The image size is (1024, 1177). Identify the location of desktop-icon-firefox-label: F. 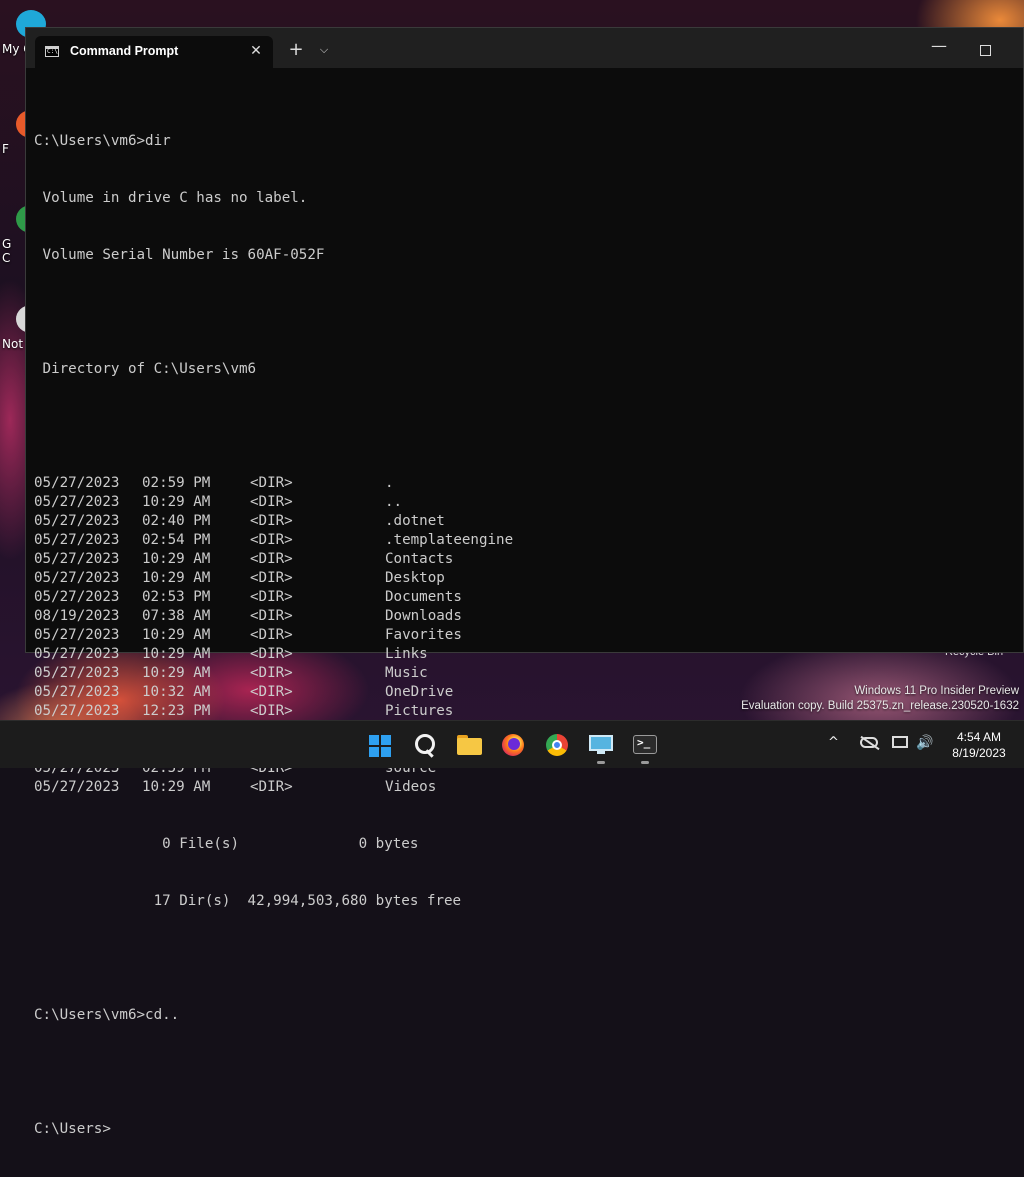
(5, 149).